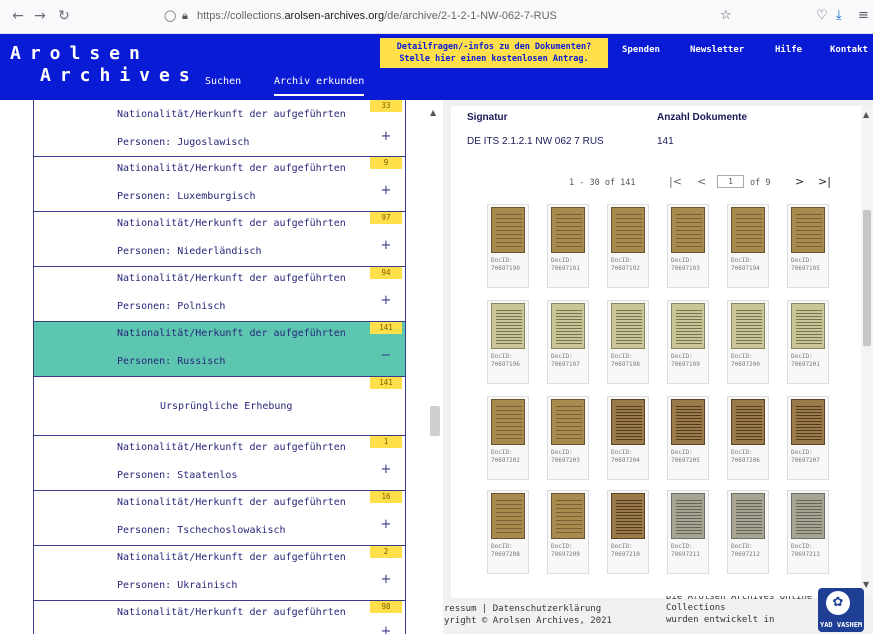  I want to click on last-page-icon: >|, so click(824, 182).